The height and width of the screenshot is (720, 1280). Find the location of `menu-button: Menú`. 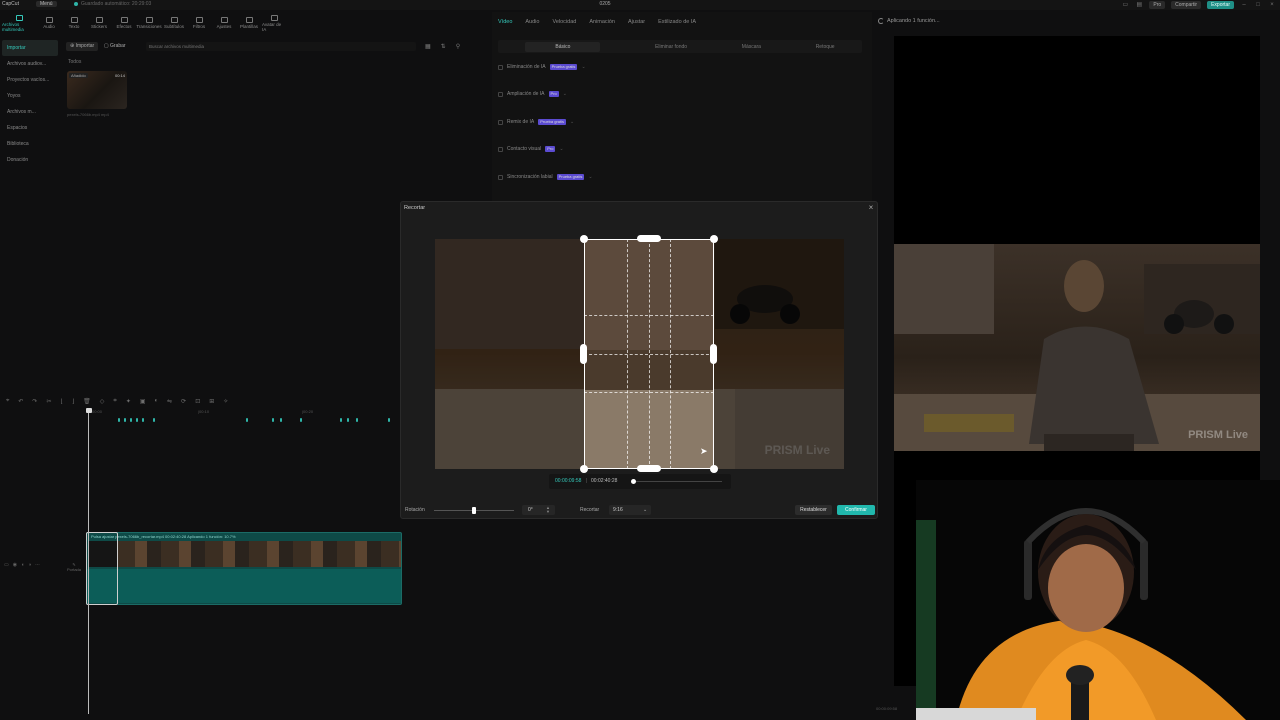

menu-button: Menú is located at coordinates (46, 4).